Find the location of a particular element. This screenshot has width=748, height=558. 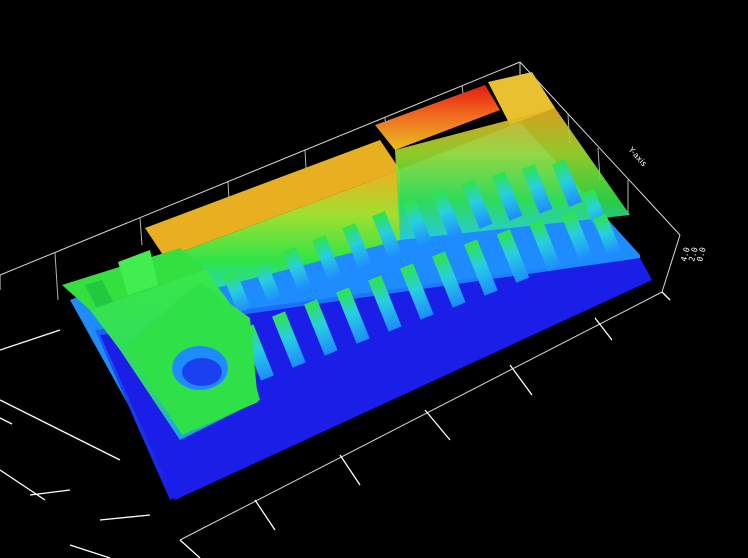

y-axis-label: Y-axis is located at coordinates (637, 157).